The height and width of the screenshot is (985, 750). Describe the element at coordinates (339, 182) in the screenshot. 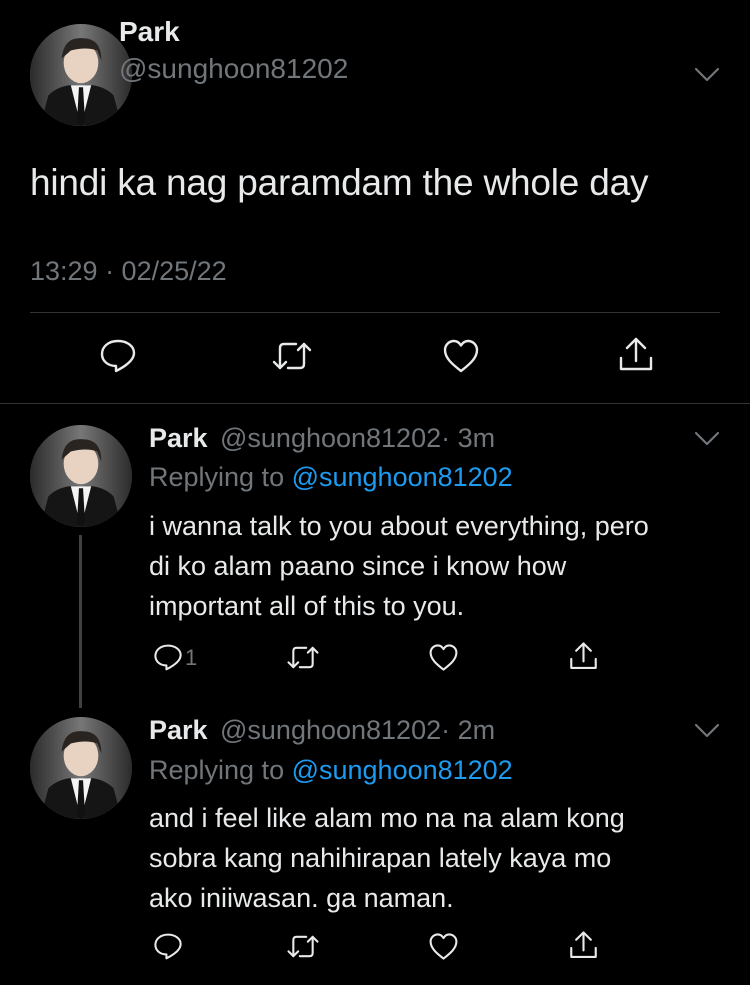

I see `tweet-text: hindi ka nag paramdam the whole day` at that location.